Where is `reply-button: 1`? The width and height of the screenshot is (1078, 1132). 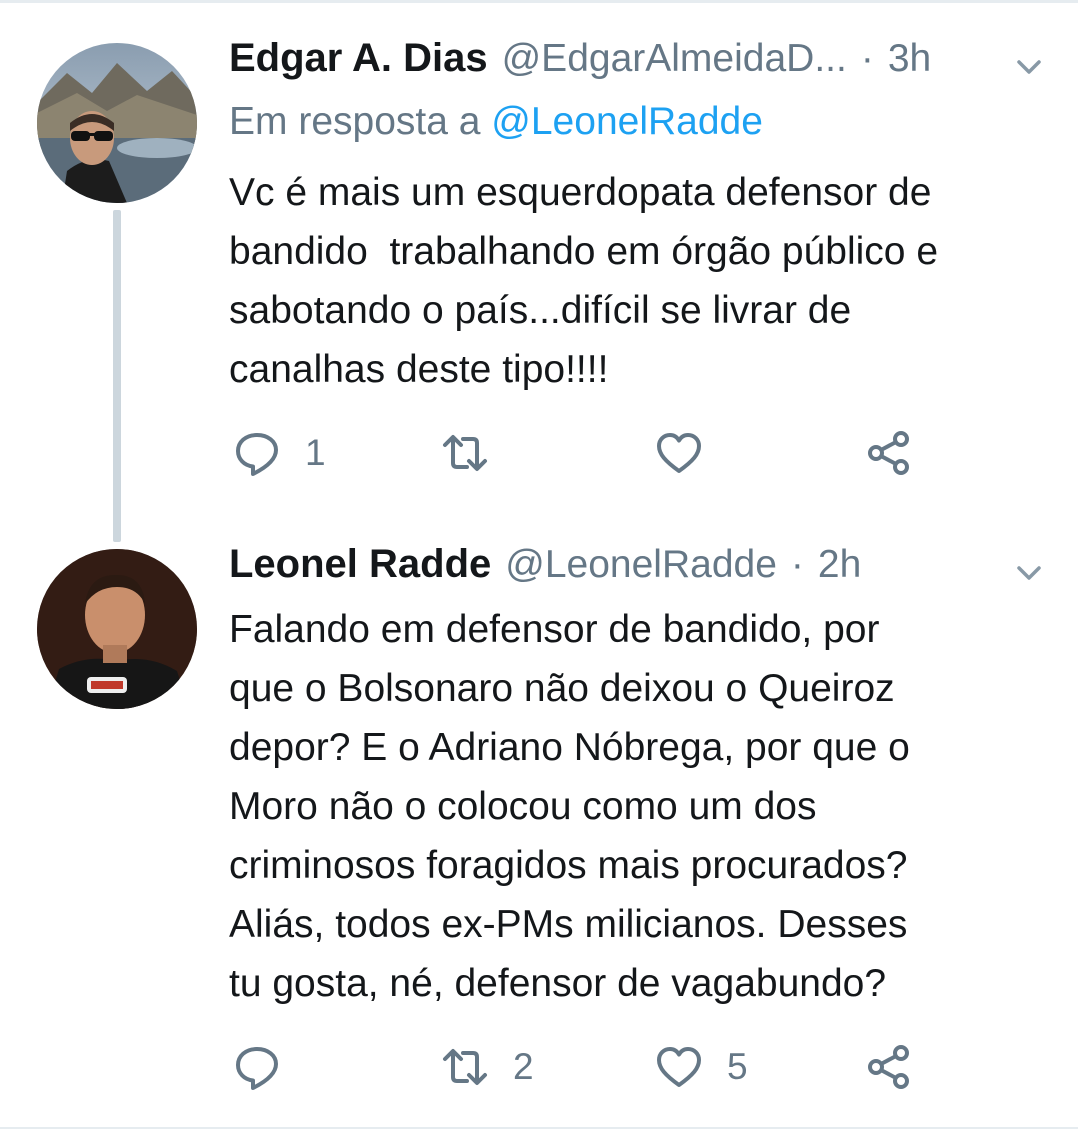 reply-button: 1 is located at coordinates (279, 453).